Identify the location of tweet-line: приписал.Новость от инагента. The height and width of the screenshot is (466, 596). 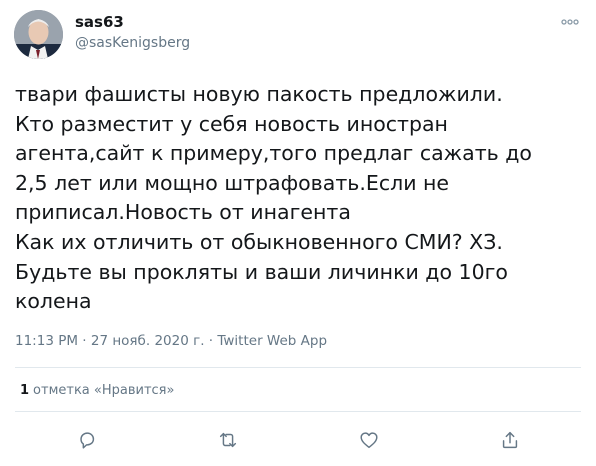
(183, 212).